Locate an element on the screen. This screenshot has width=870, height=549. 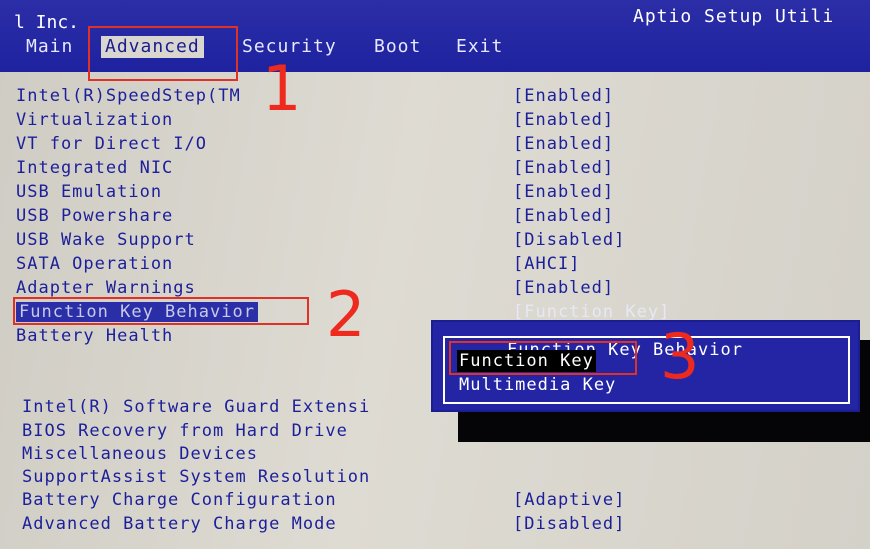
setting-usb-emulation-label: USB Emulation is located at coordinates (89, 192).